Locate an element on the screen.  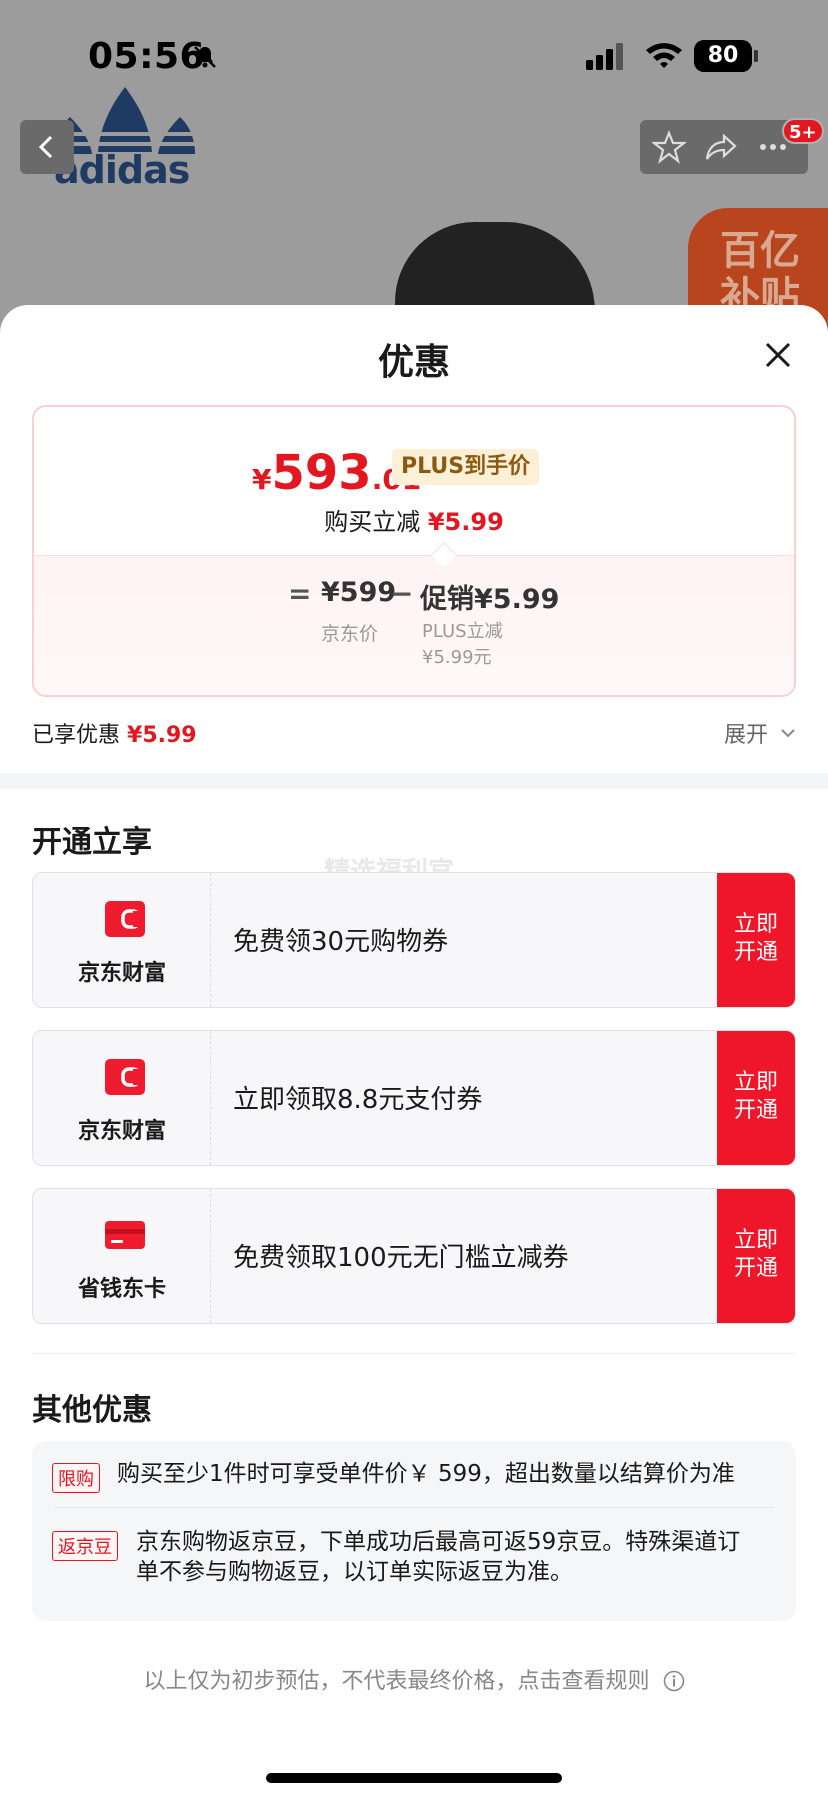
promo-discount-label: PLUS立减 ¥5.99元 is located at coordinates (462, 644).